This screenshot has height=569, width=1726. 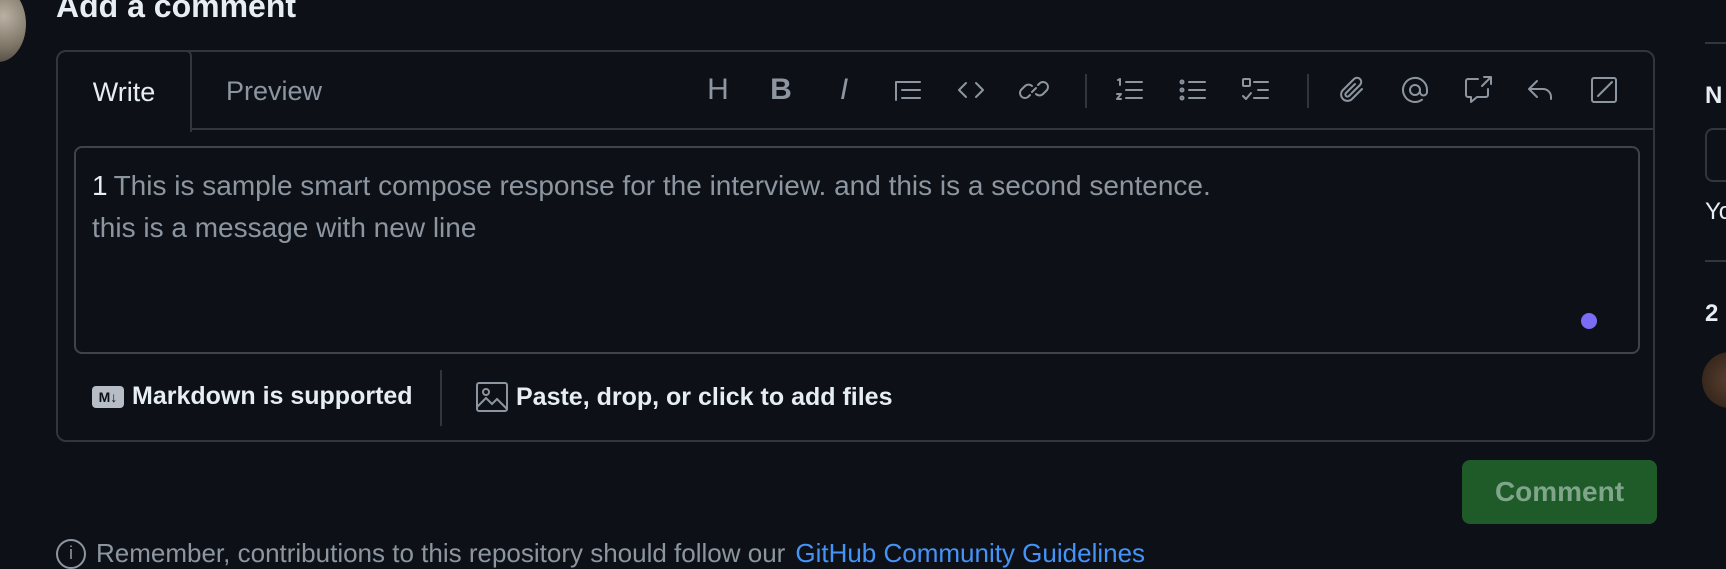 What do you see at coordinates (970, 553) in the screenshot?
I see `community-guidelines-link: GitHub Community Guidelines` at bounding box center [970, 553].